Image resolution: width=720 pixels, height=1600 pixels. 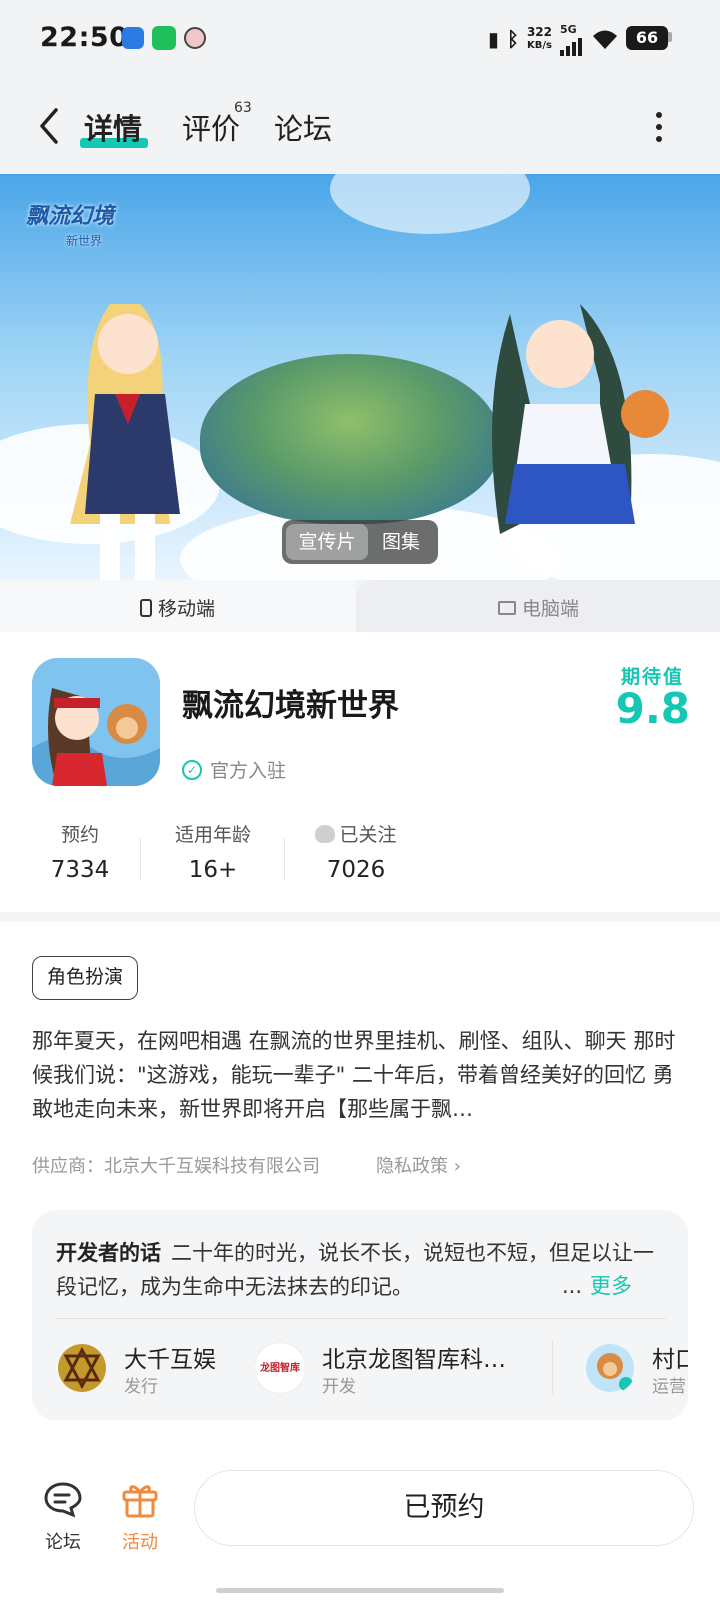 I want to click on bottom-forum-button: 论坛, so click(x=63, y=1517).